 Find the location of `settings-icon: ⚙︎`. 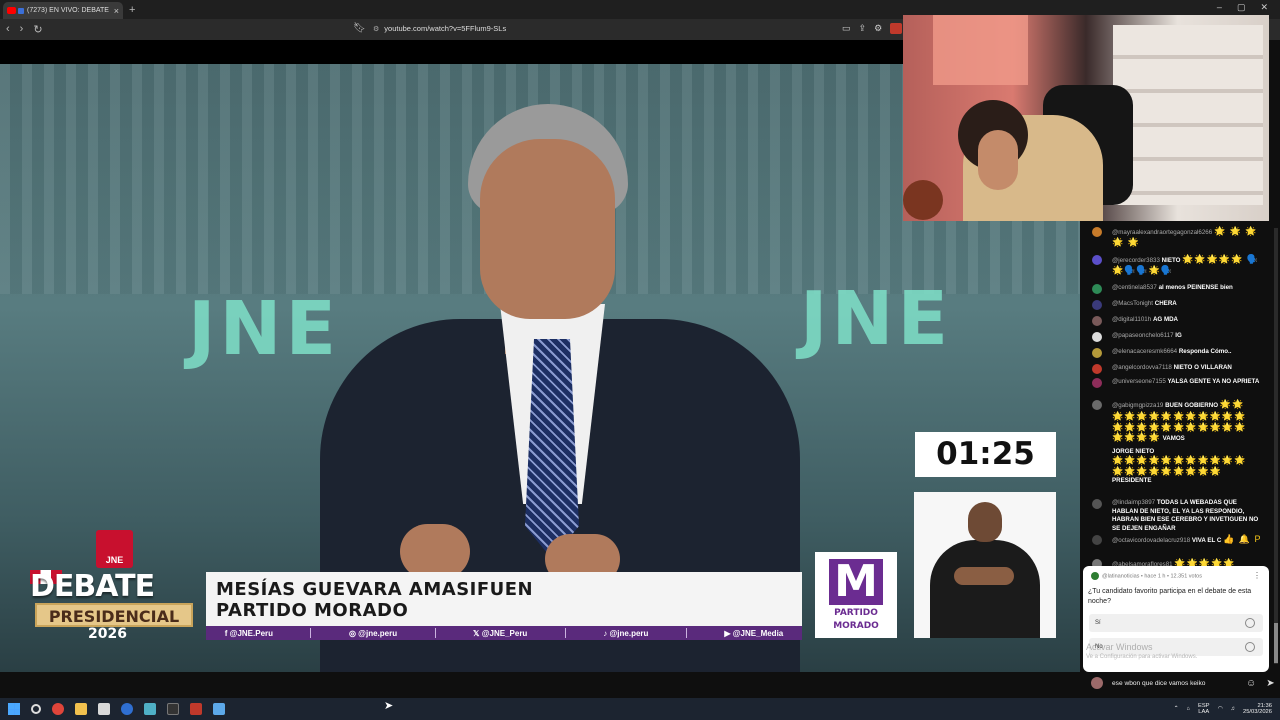

settings-icon: ⚙︎ is located at coordinates (878, 28).